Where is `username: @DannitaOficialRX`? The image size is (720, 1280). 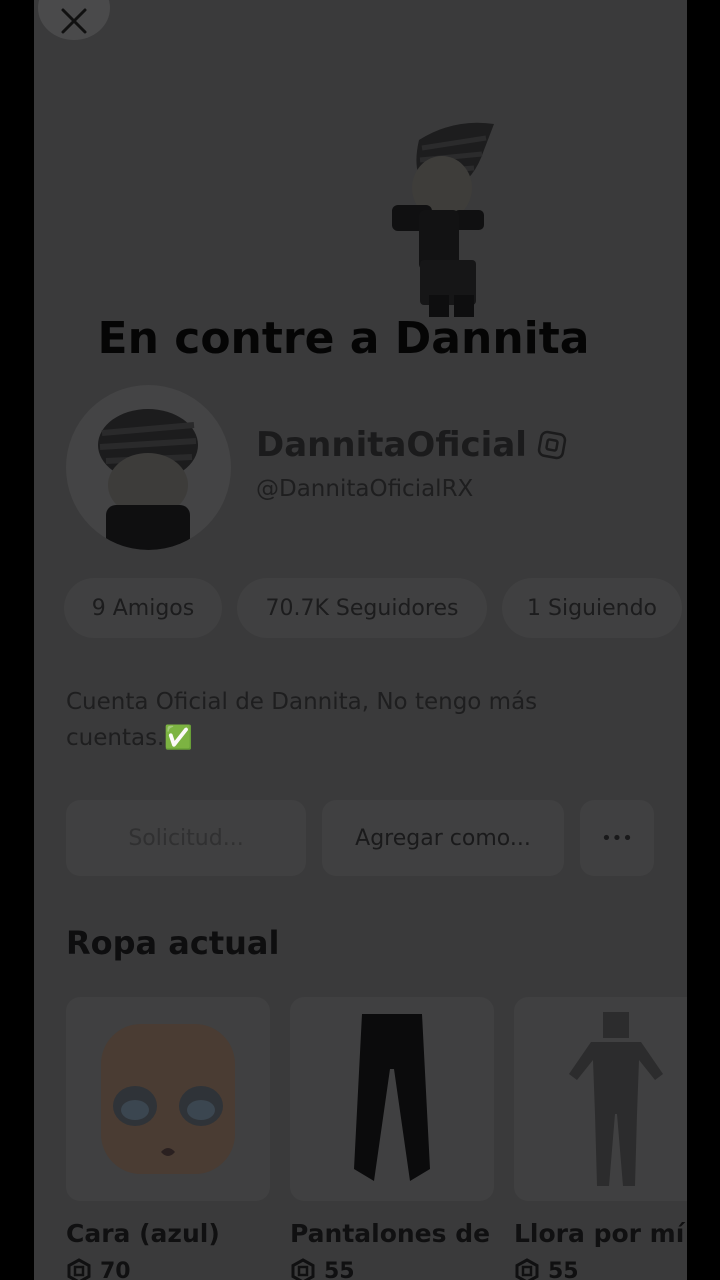 username: @DannitaOficialRX is located at coordinates (365, 489).